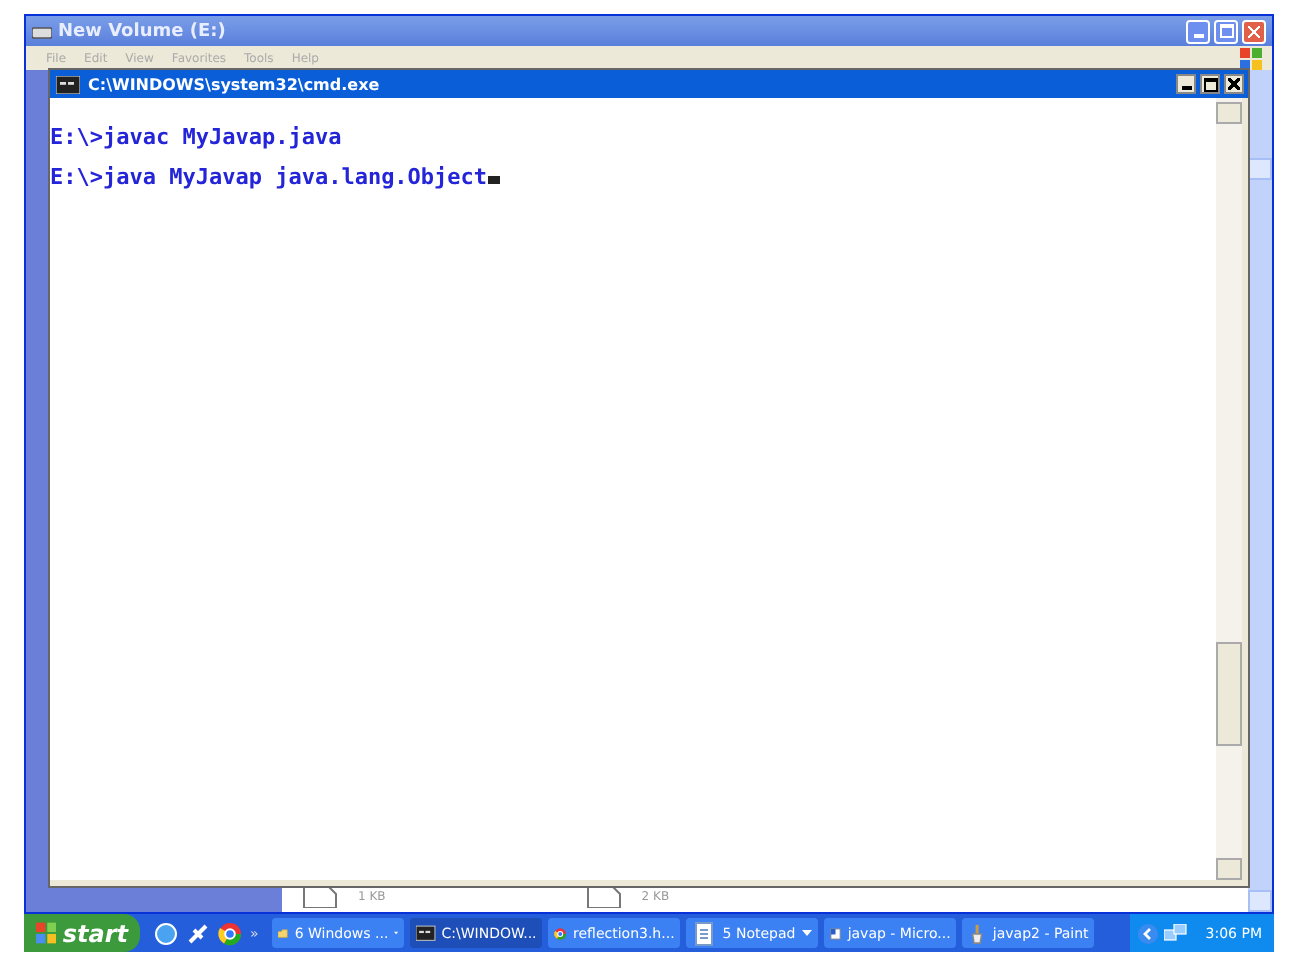 This screenshot has height=974, width=1308. Describe the element at coordinates (1175, 933) in the screenshot. I see `network-icon` at that location.